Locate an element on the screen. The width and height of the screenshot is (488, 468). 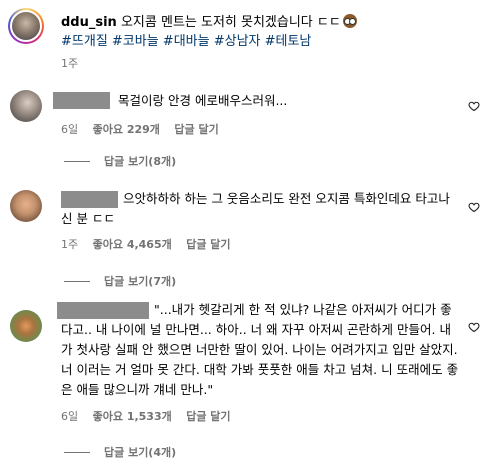
comment-text: 으앗하하하 하는 그 웃음소리도 완전 오지콤 특화인데요 타고나신 분 ㄷㄷ is located at coordinates (255, 208).